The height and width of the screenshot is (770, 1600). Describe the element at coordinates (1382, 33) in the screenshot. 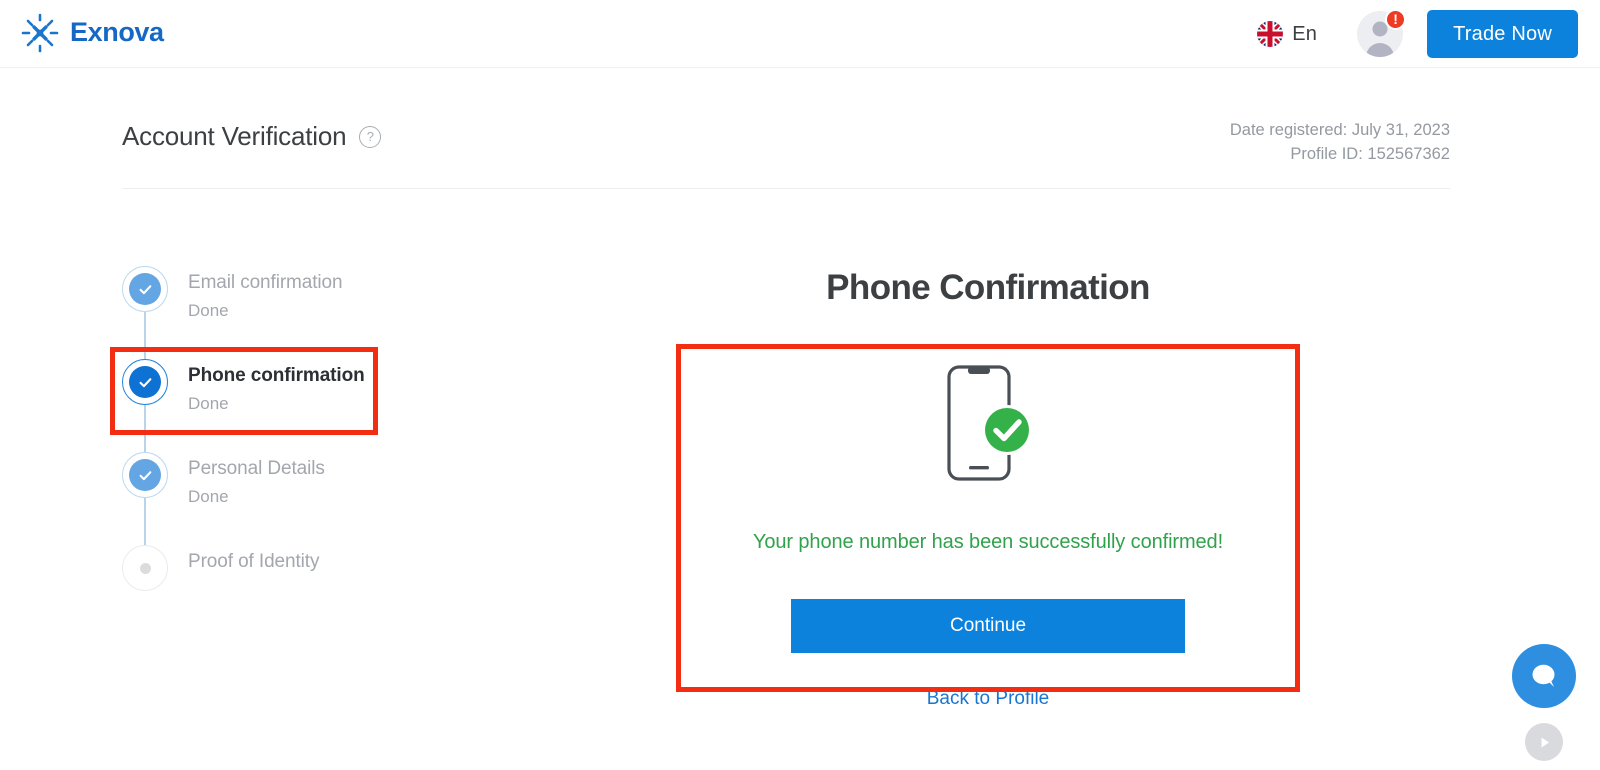

I see `account-avatar: !` at that location.